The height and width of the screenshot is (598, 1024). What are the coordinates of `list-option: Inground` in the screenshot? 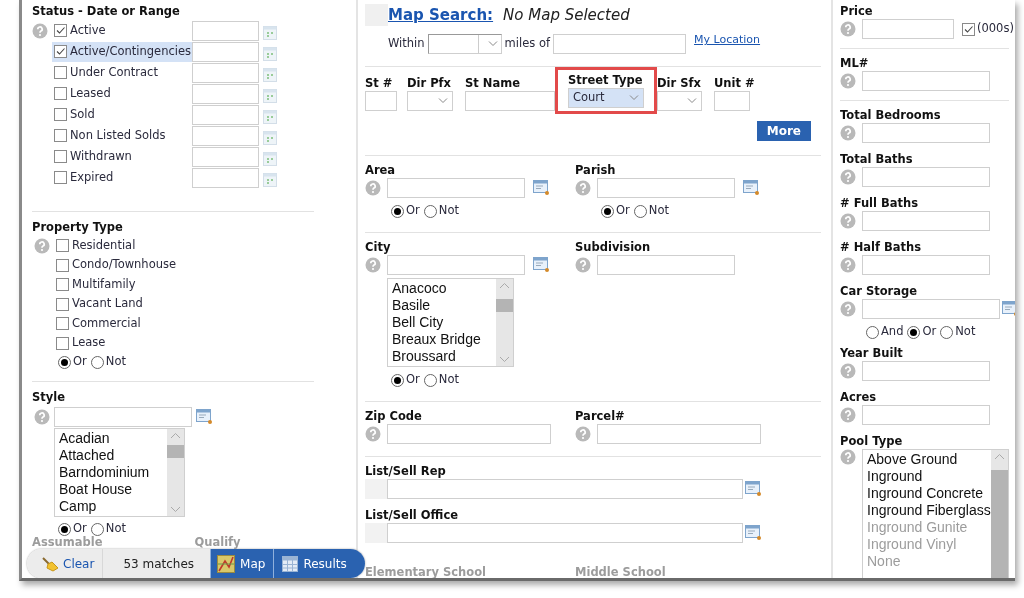 It's located at (927, 476).